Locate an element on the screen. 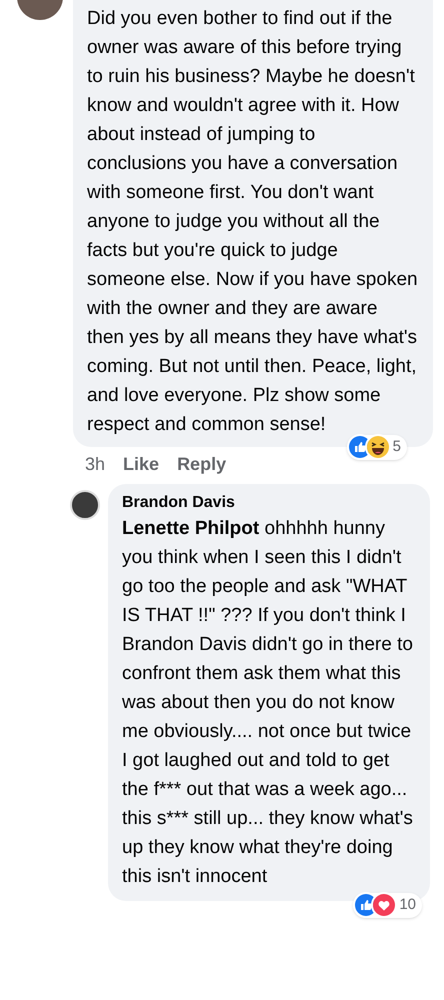 Image resolution: width=444 pixels, height=1000 pixels. reaction-summary: 5 is located at coordinates (376, 447).